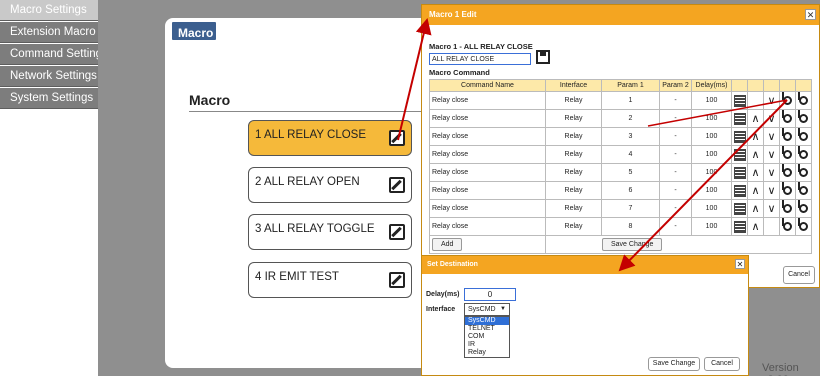 The width and height of the screenshot is (820, 376). I want to click on table-row: Relay close Relay 1-100, so click(620, 100).